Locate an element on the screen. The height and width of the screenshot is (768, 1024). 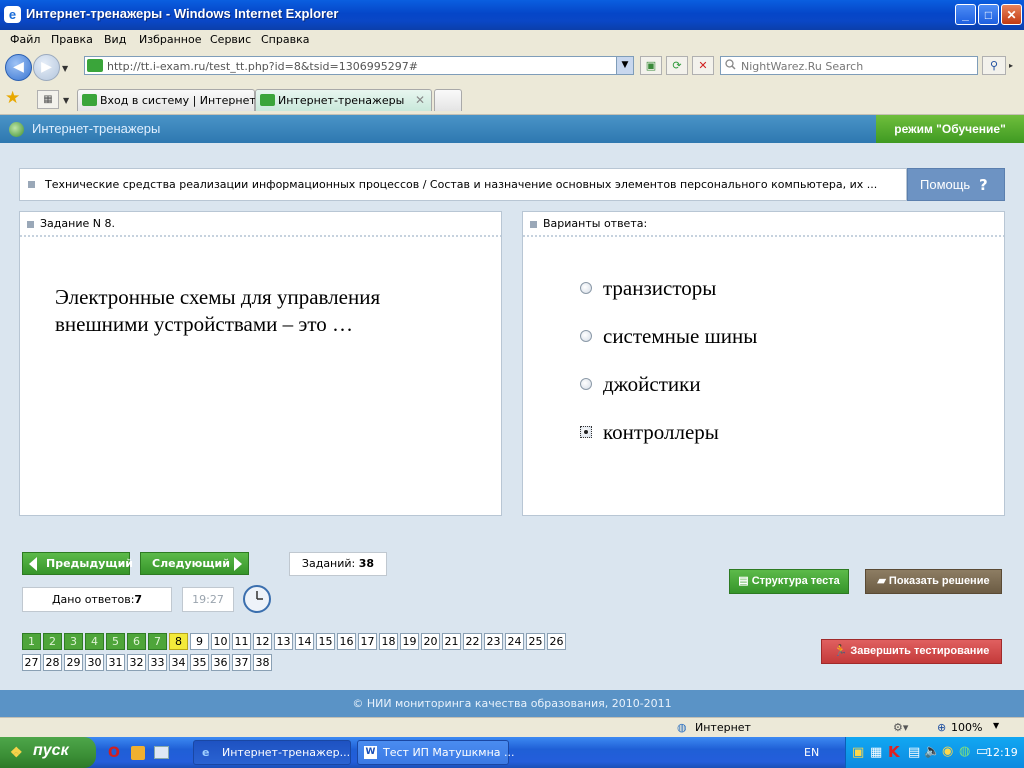
minimize-button: _ is located at coordinates (965, 14).